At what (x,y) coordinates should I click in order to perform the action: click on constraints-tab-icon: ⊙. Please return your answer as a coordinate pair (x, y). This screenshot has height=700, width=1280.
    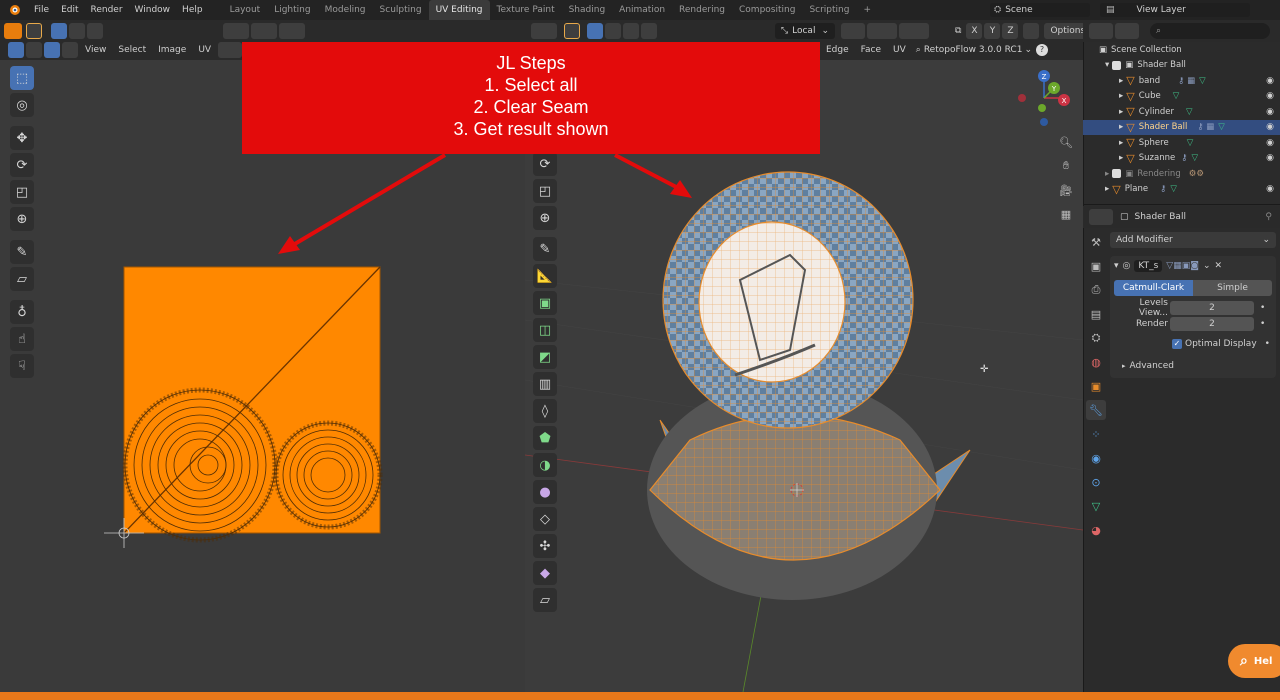
    Looking at the image, I should click on (1096, 482).